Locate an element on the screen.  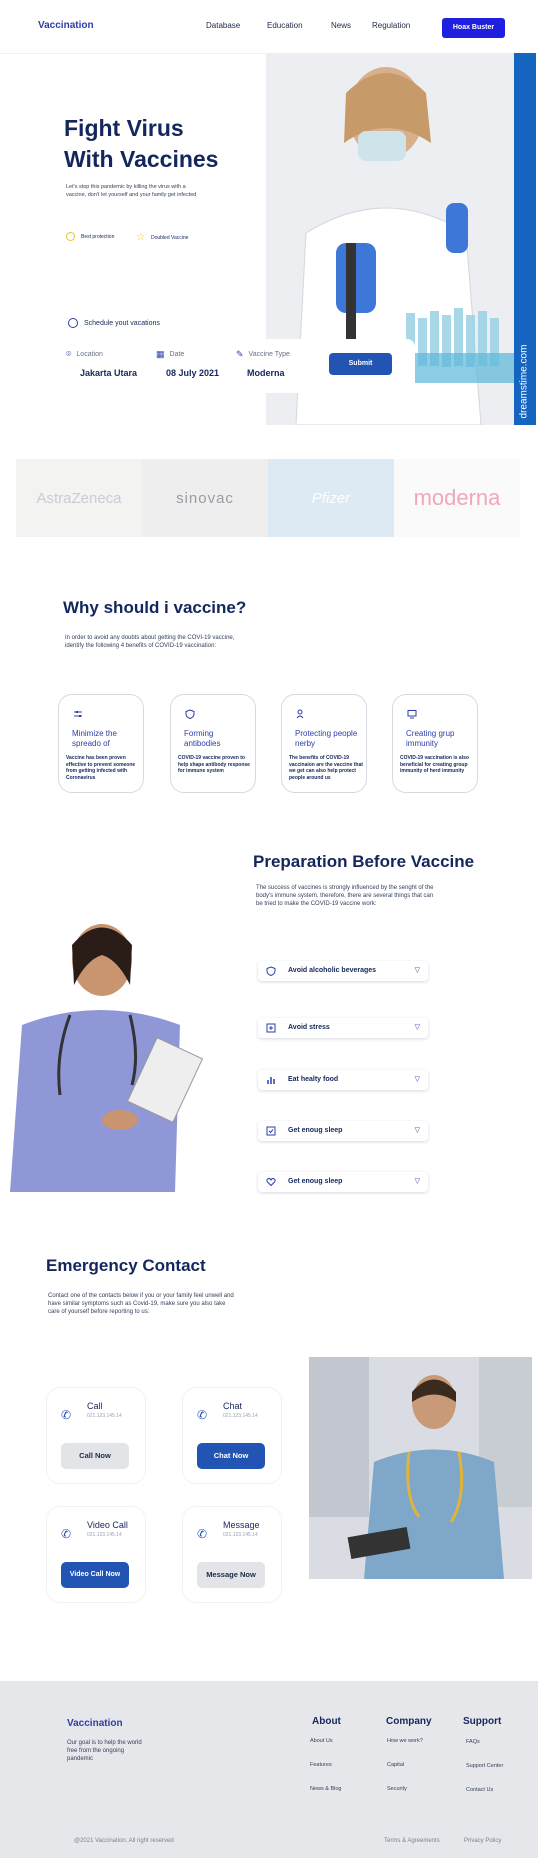
vaccine-brands-strip: AstraZeneca sinovac Pfizer moderna is located at coordinates (268, 498).